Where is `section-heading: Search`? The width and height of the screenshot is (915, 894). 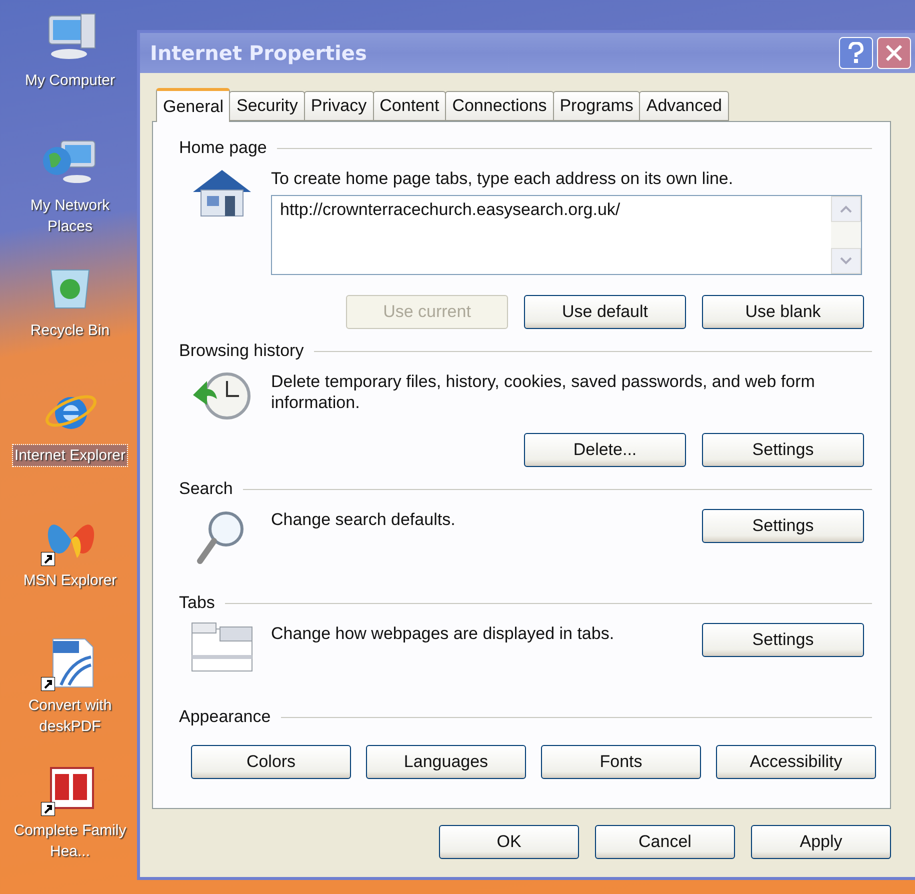
section-heading: Search is located at coordinates (206, 489).